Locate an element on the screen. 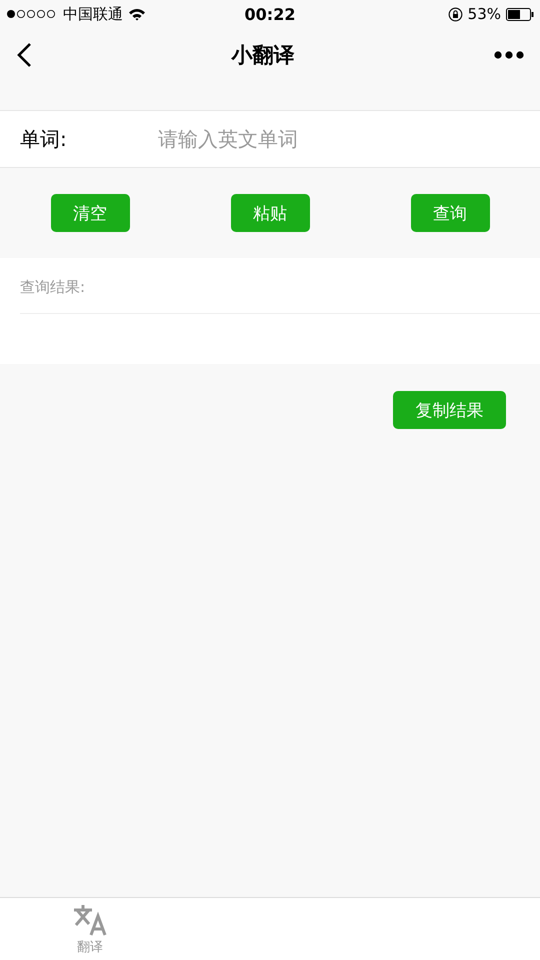 Image resolution: width=540 pixels, height=960 pixels. copy-result-button: 复制结果 is located at coordinates (449, 410).